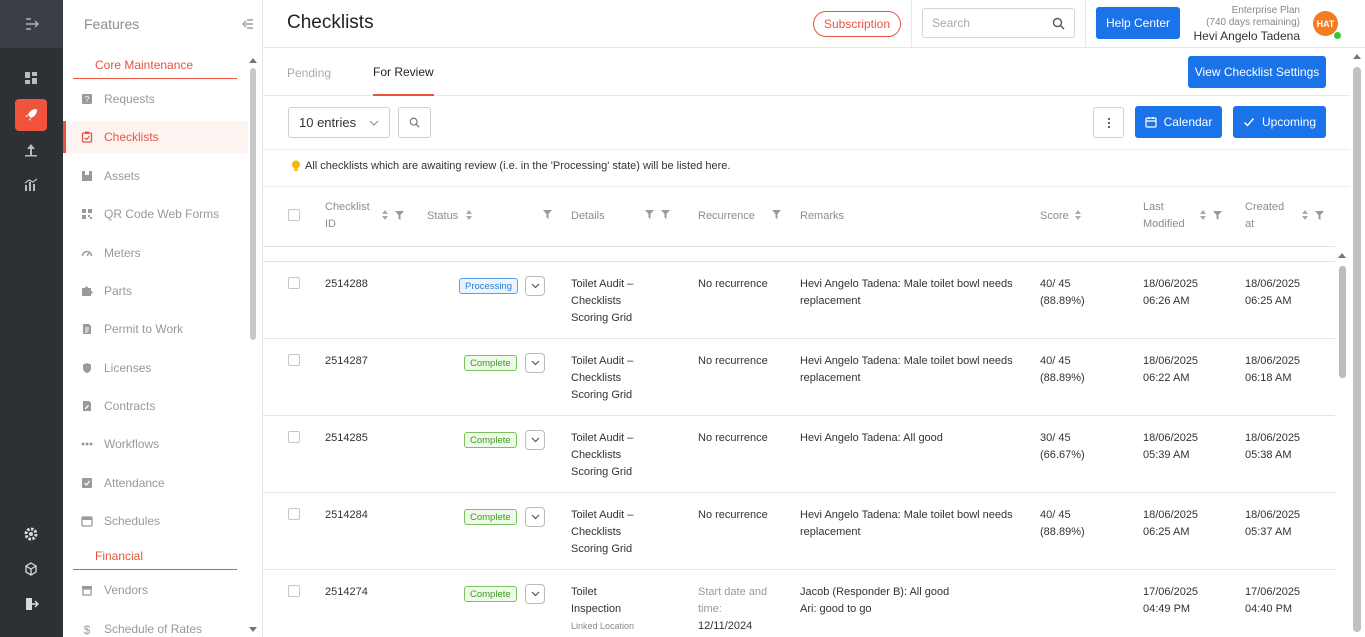  Describe the element at coordinates (403, 72) in the screenshot. I see `tab-for-review: For Review` at that location.